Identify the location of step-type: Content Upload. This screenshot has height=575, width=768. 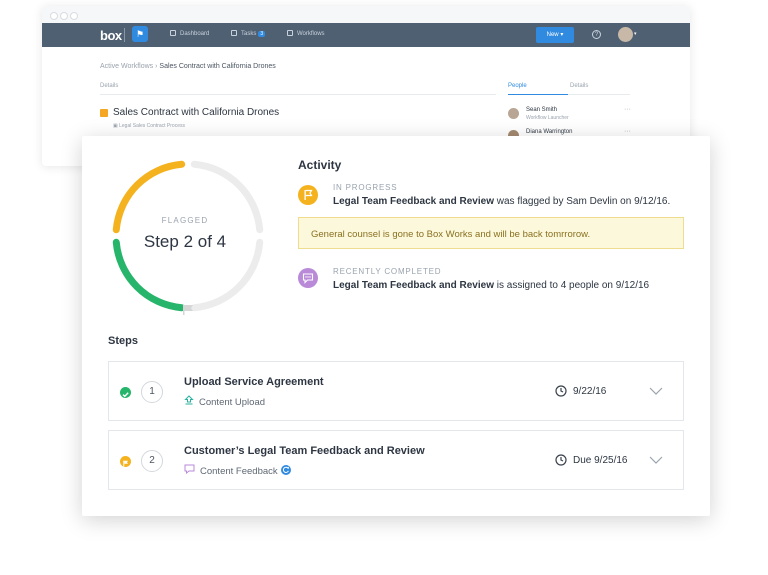
(224, 401).